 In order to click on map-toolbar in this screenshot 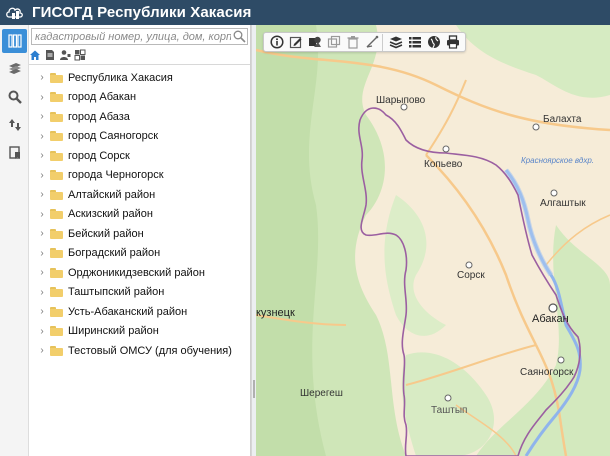, I will do `click(364, 42)`.